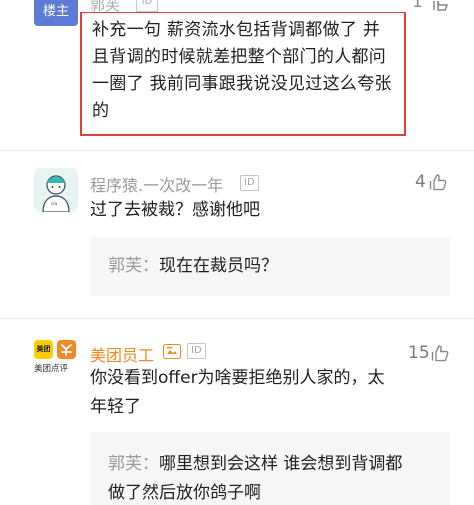  What do you see at coordinates (242, 84) in the screenshot?
I see `comment-line: 一圈了 我前同事跟我说没见过这么夸张` at bounding box center [242, 84].